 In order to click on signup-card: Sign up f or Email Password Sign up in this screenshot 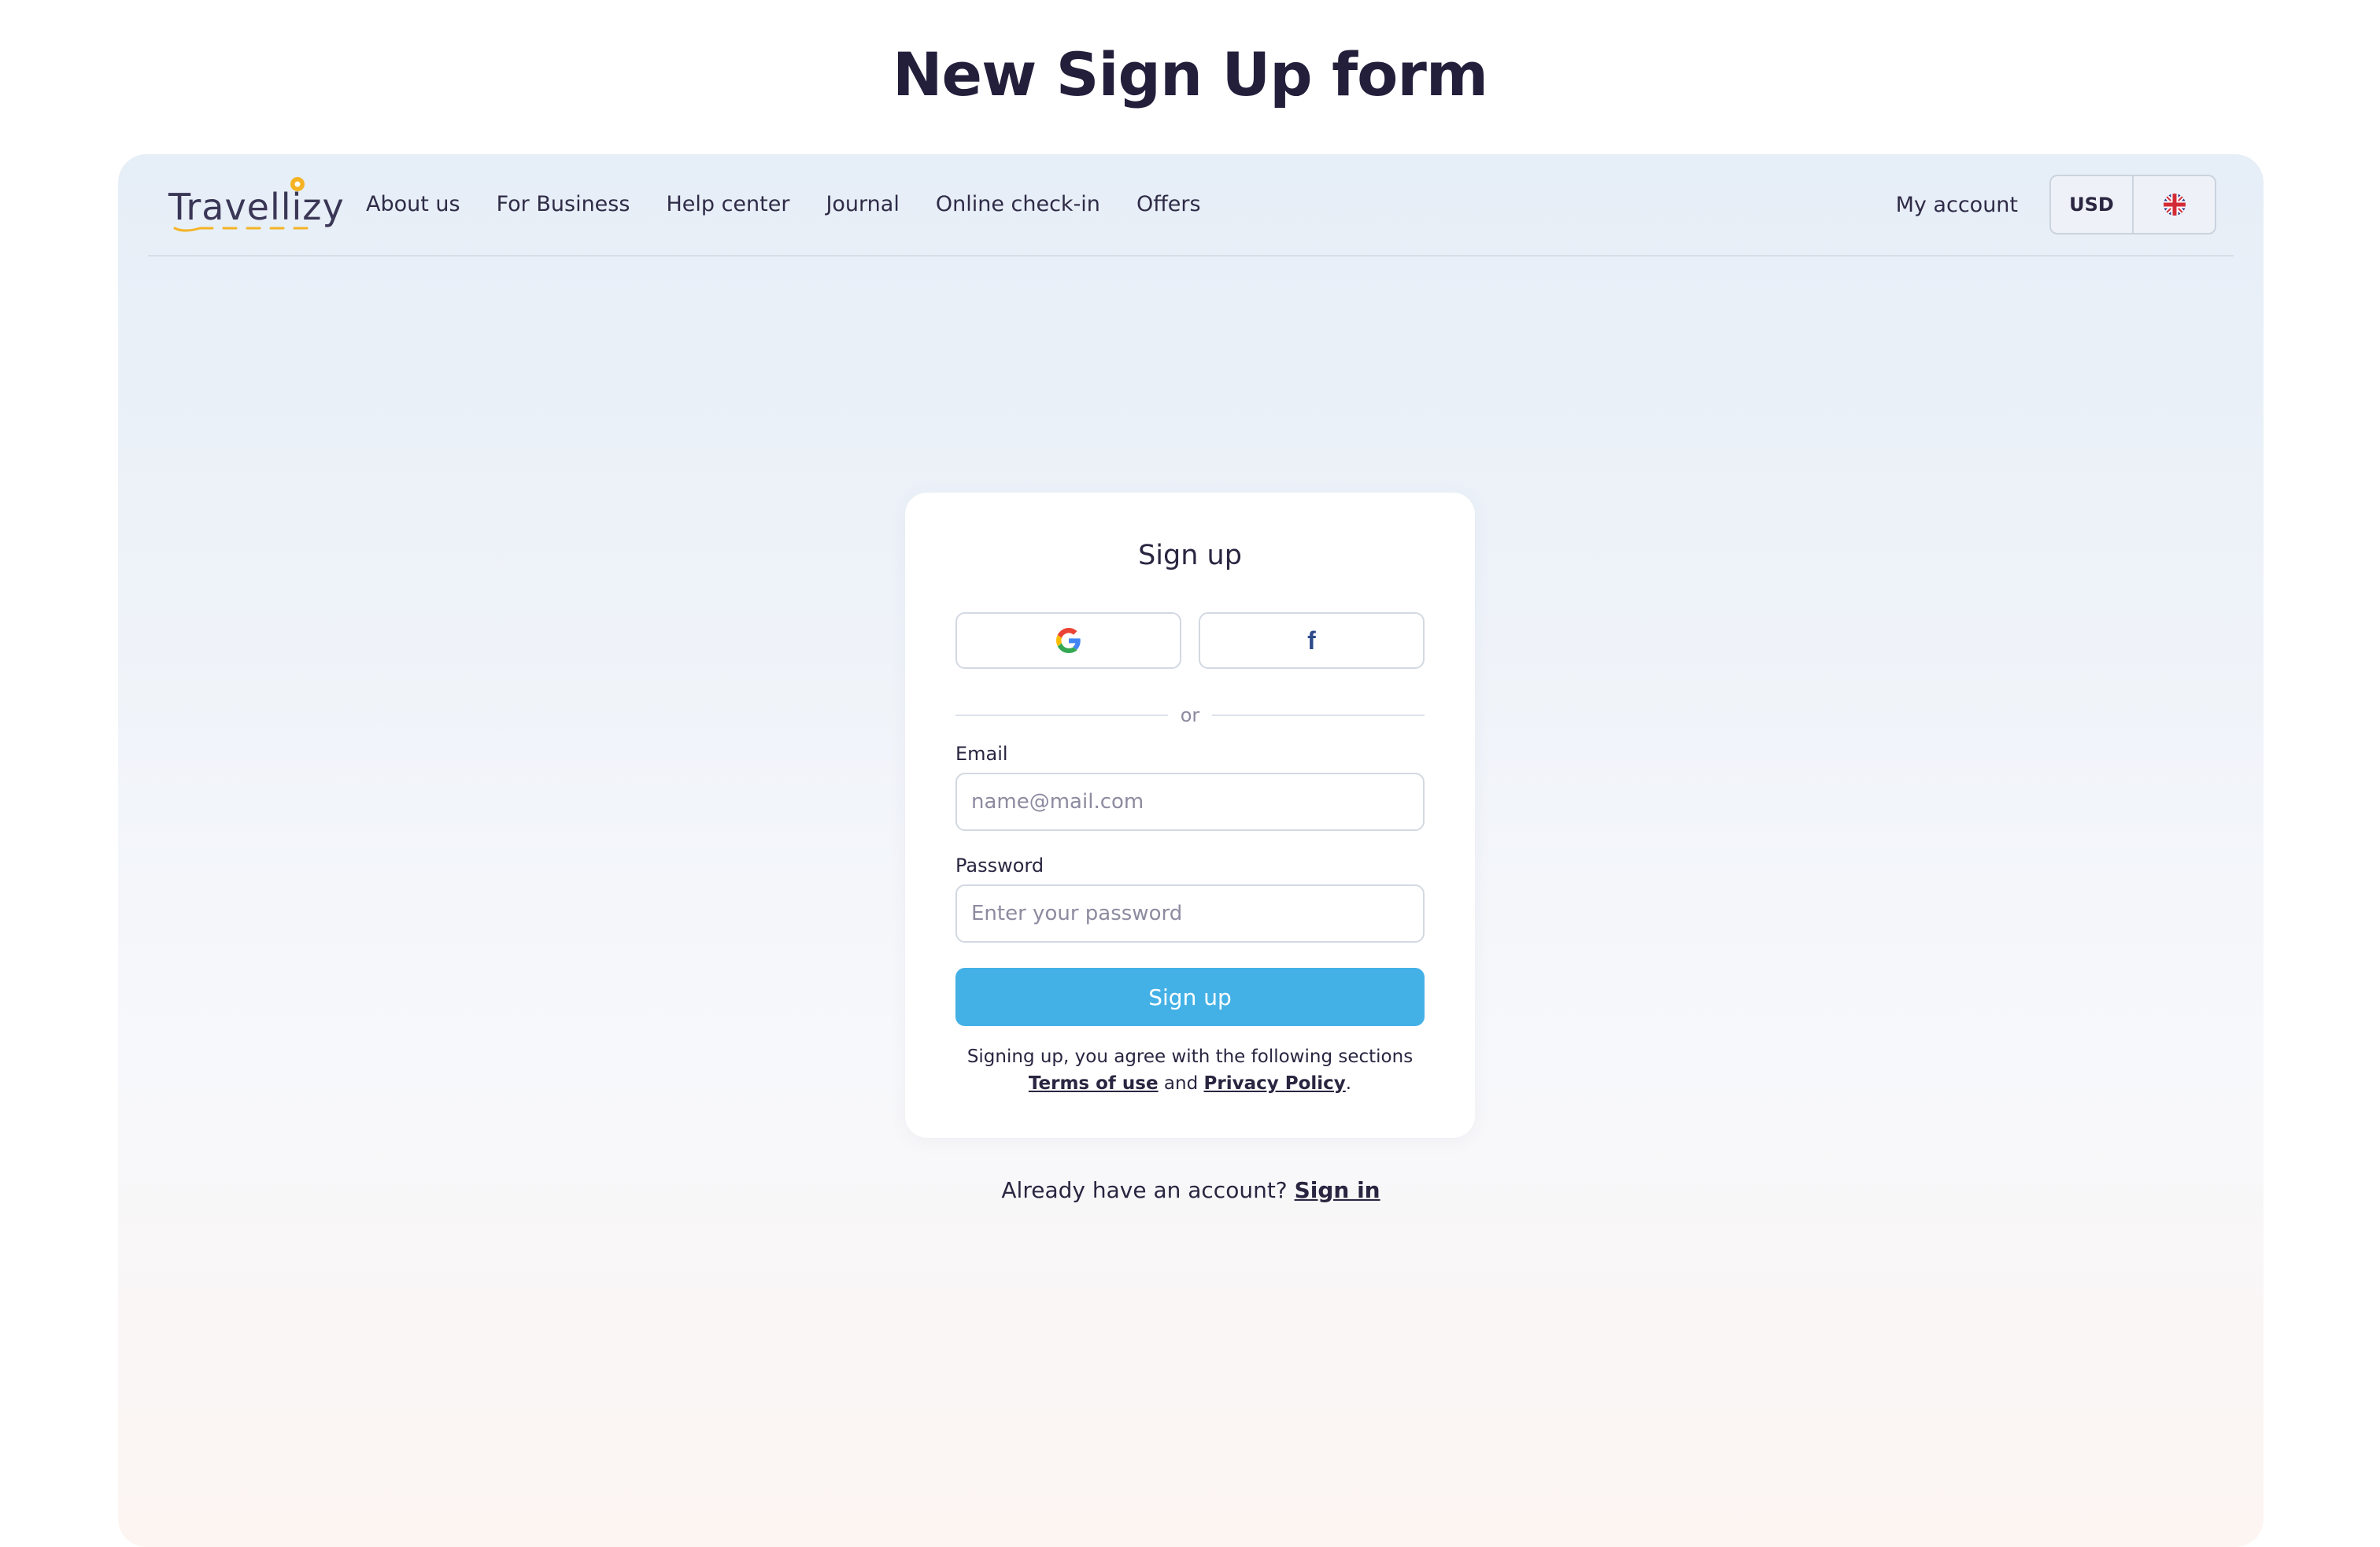, I will do `click(1190, 815)`.